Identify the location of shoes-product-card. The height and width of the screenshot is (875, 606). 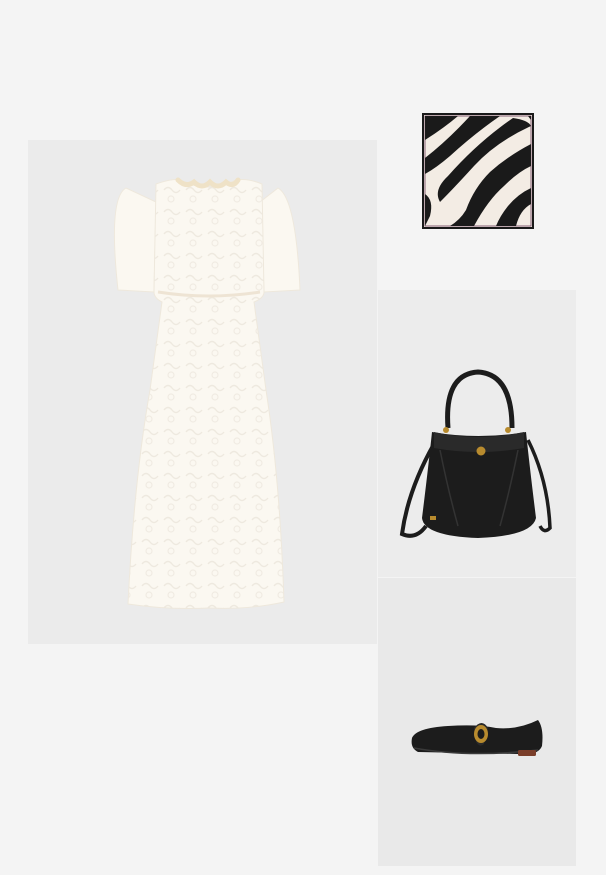
(477, 722).